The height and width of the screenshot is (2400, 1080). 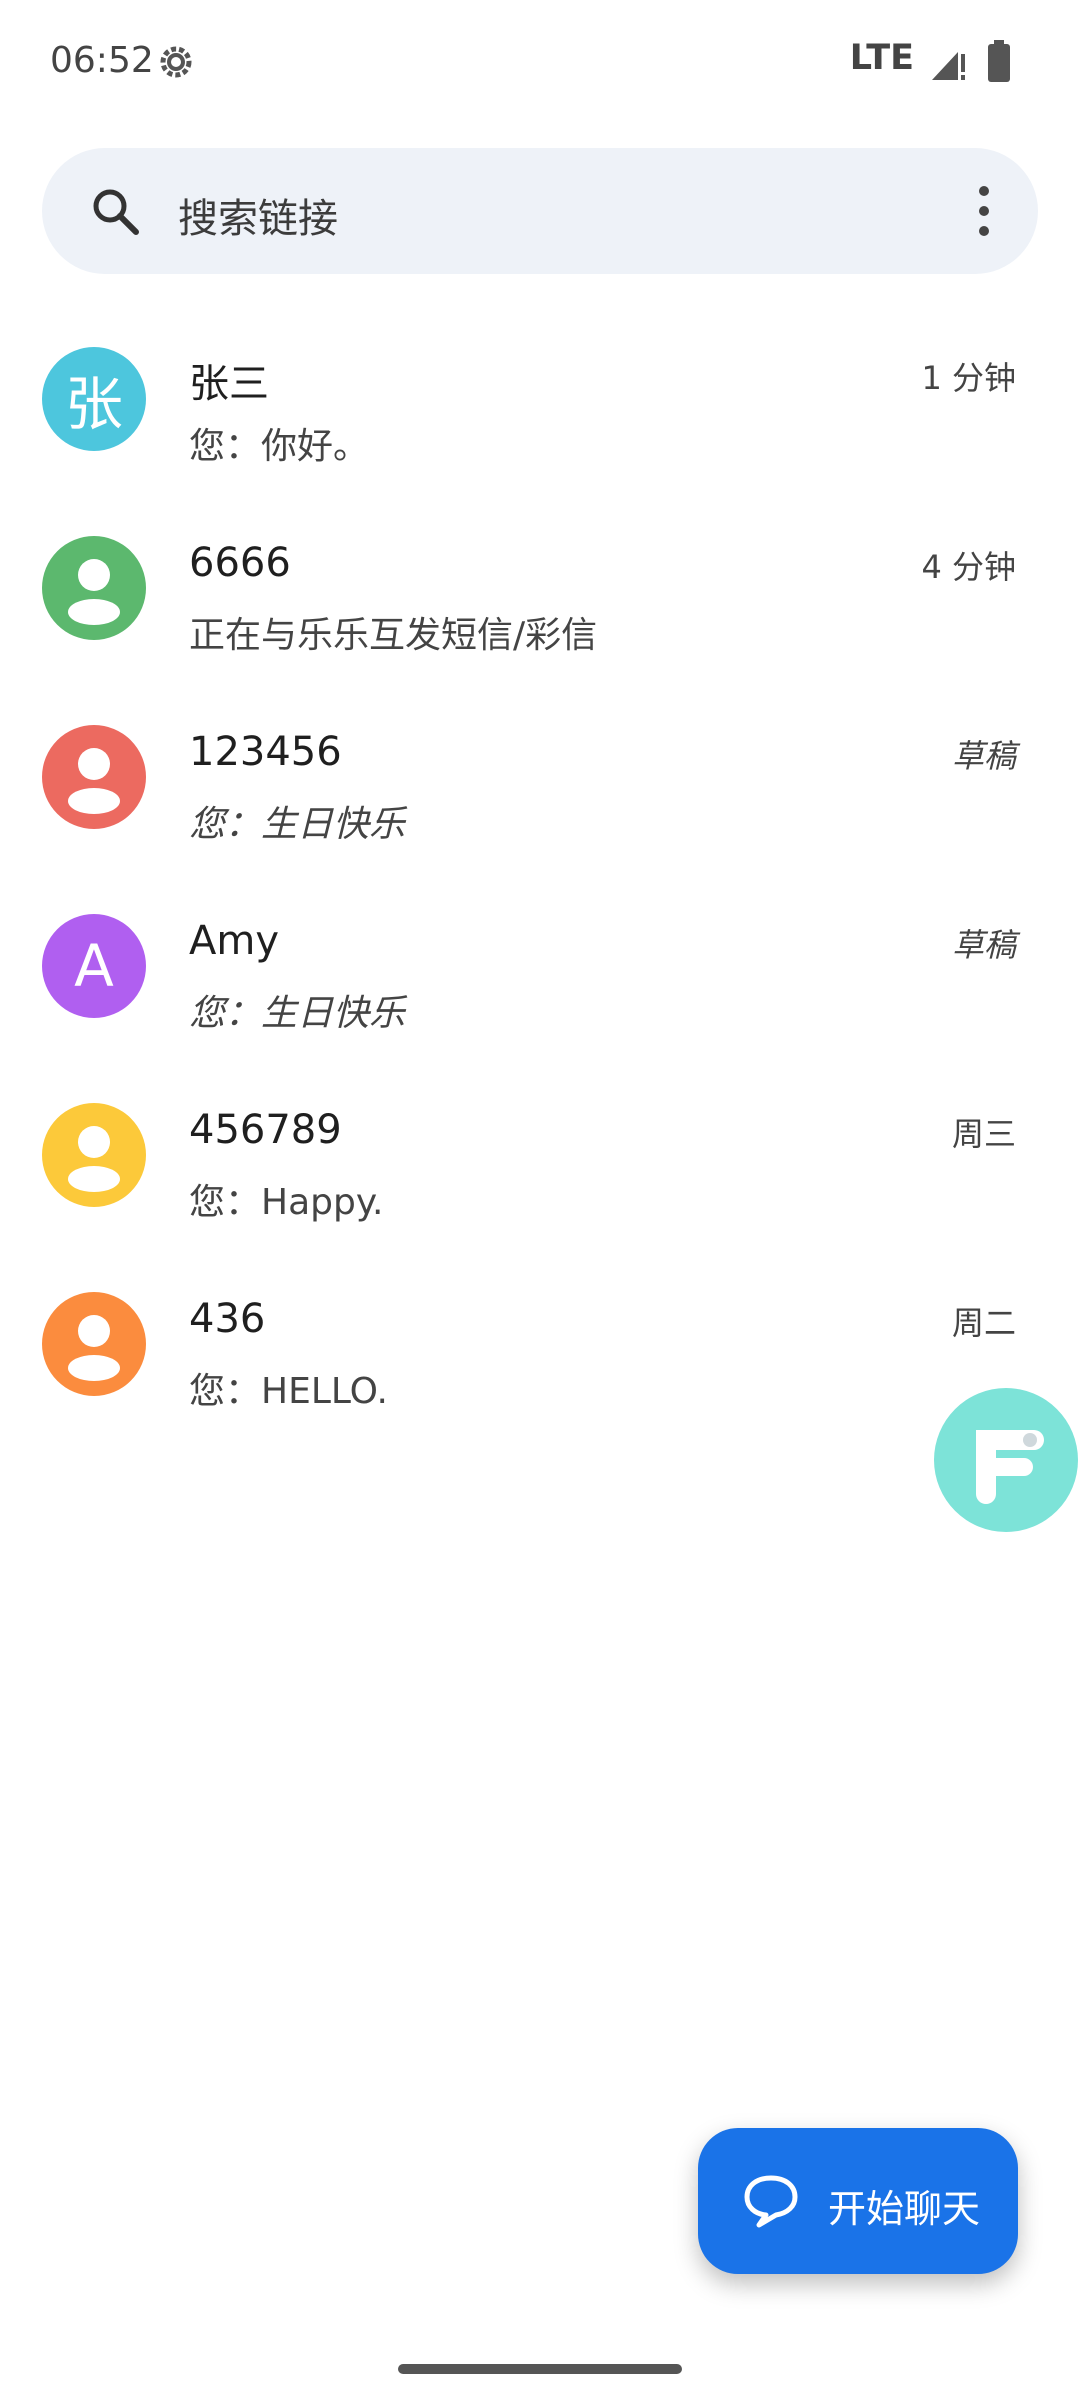 I want to click on message-time: 1 分钟, so click(x=968, y=378).